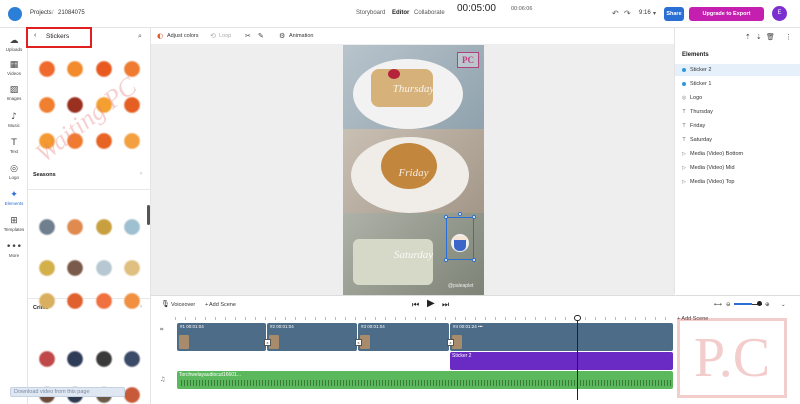 The image size is (800, 404). Describe the element at coordinates (718, 305) in the screenshot. I see `fit-width-icon: ⟷` at that location.